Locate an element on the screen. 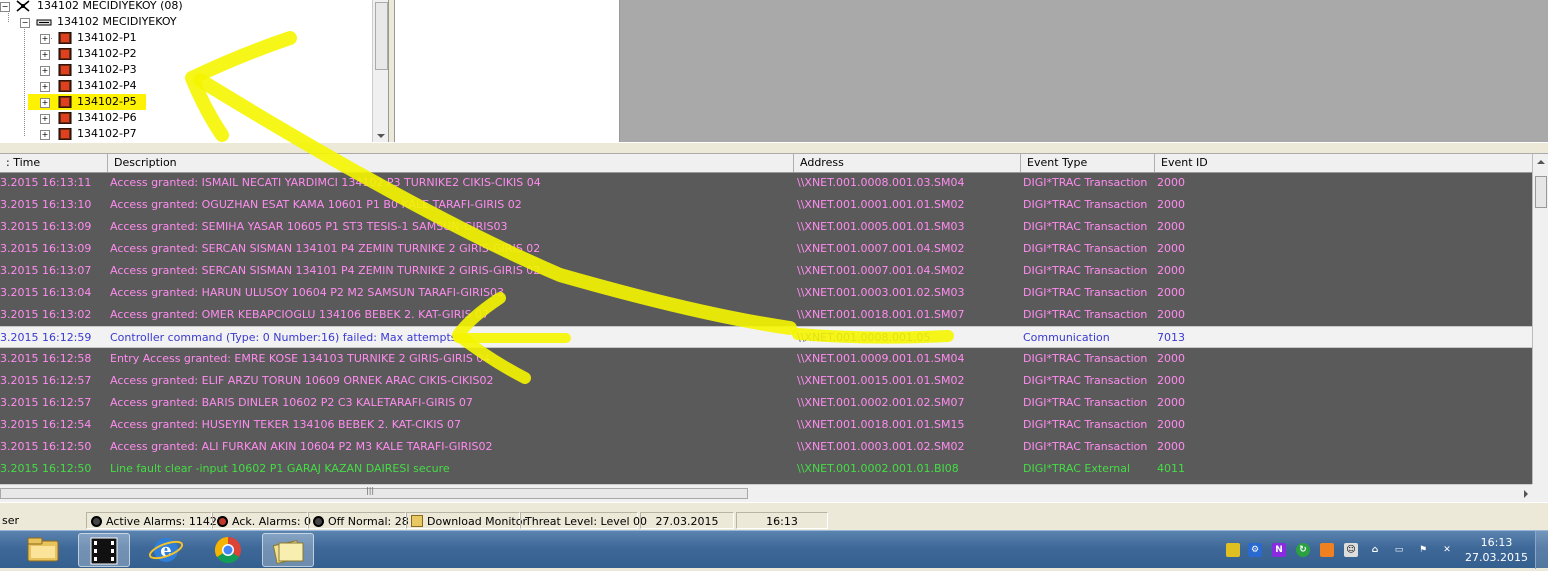 The width and height of the screenshot is (1548, 571). cell-time: 3.2015 16:13:11 is located at coordinates (46, 182).